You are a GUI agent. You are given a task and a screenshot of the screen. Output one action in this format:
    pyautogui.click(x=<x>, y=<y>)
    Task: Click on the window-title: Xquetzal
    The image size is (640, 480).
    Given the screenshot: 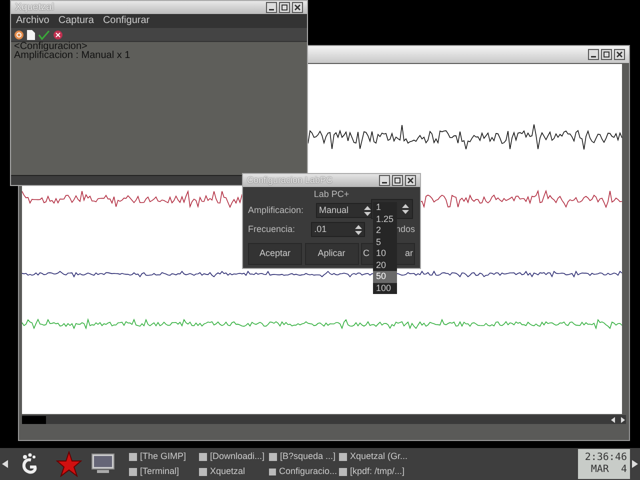 What is the action you would take?
    pyautogui.click(x=34, y=7)
    